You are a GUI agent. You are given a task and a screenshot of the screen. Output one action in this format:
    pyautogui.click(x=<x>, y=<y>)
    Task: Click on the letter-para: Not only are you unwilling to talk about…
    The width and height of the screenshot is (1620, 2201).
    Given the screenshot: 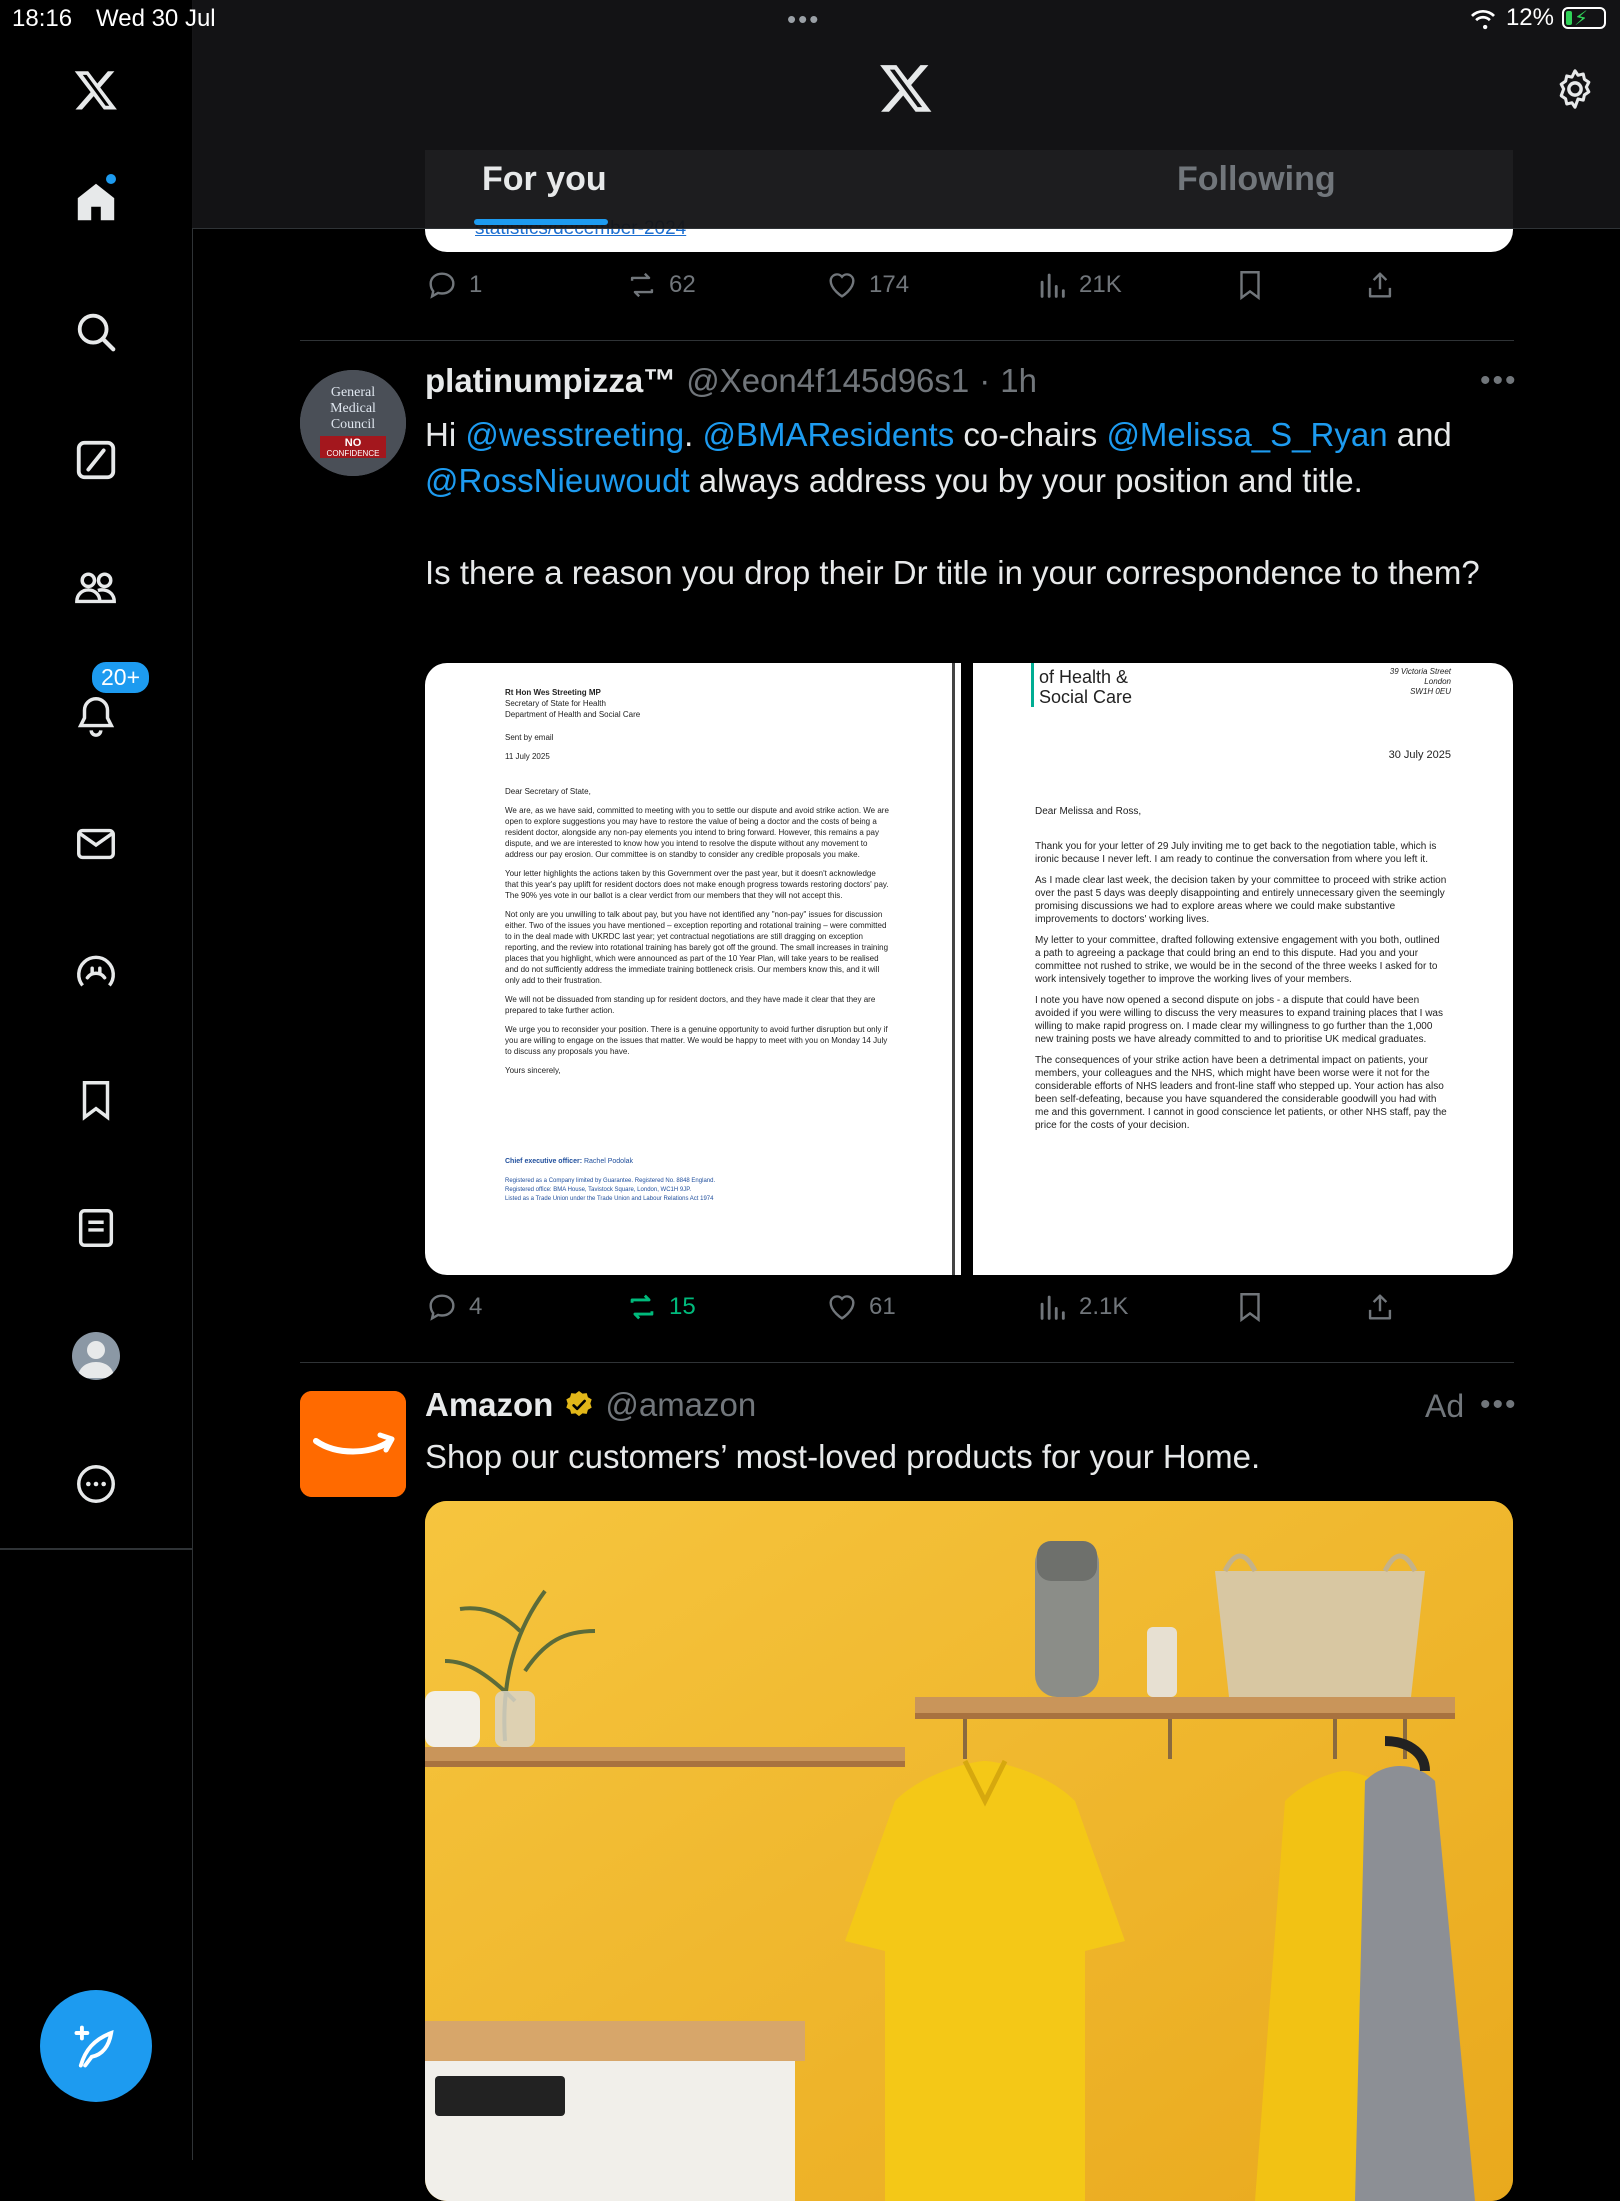 What is the action you would take?
    pyautogui.click(x=697, y=947)
    